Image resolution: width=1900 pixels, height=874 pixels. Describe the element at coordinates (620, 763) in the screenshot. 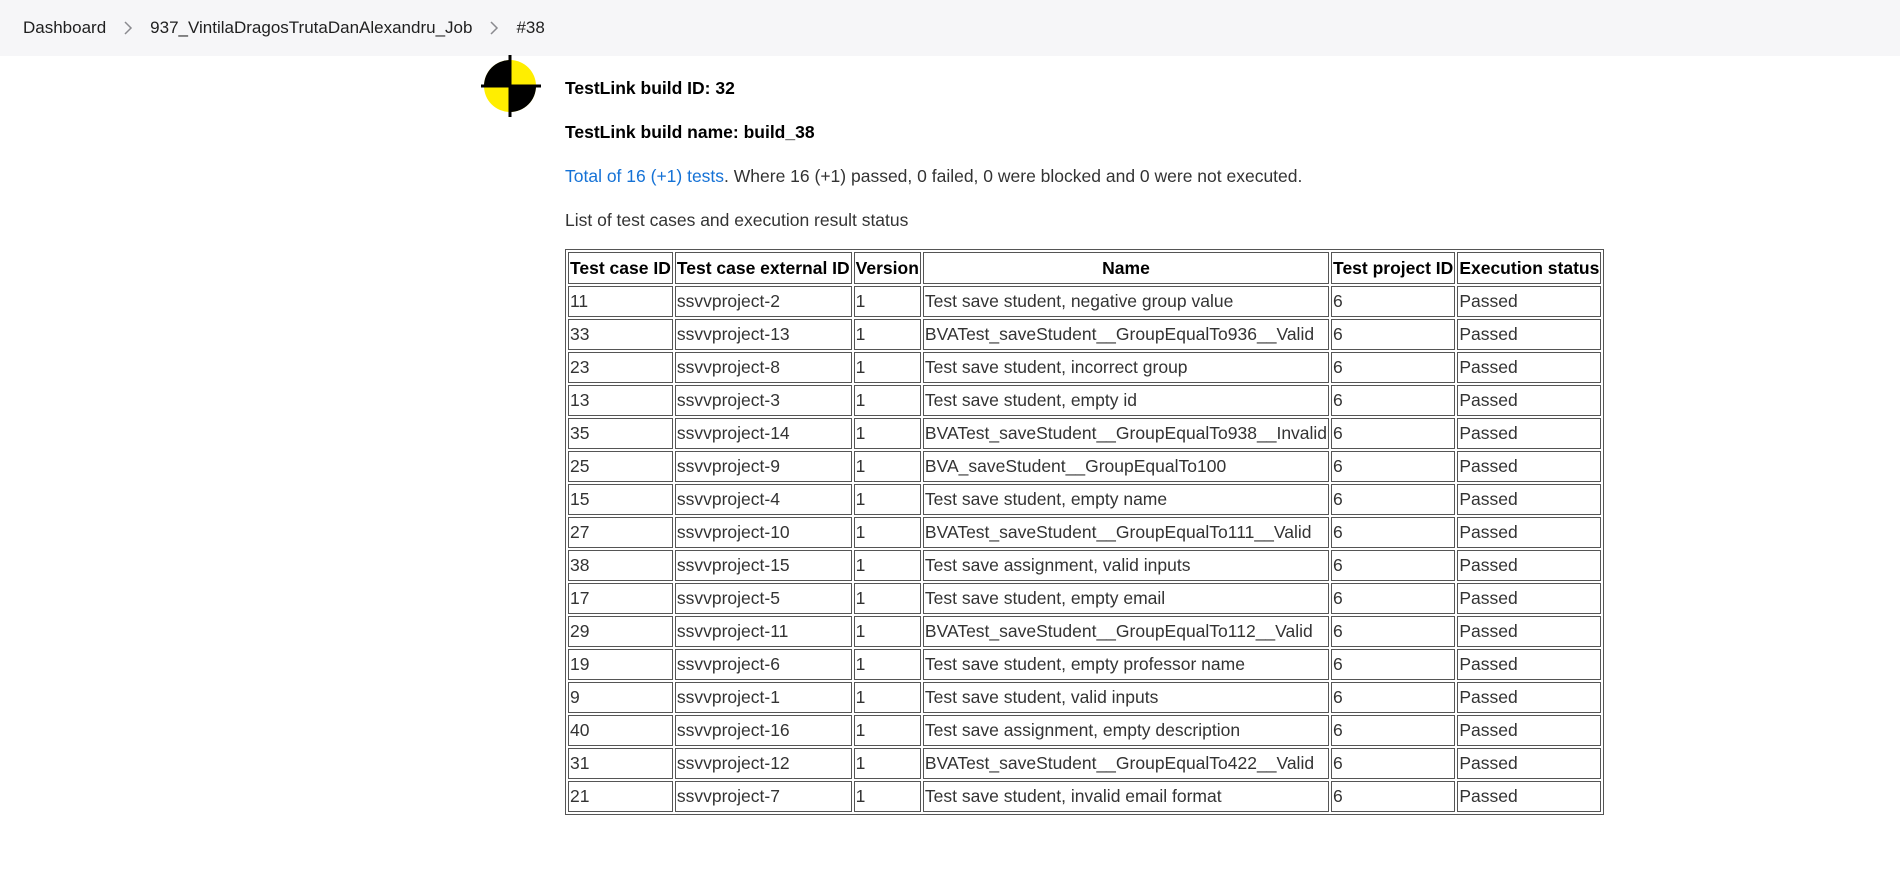

I see `cell-test-case-id: 31` at that location.